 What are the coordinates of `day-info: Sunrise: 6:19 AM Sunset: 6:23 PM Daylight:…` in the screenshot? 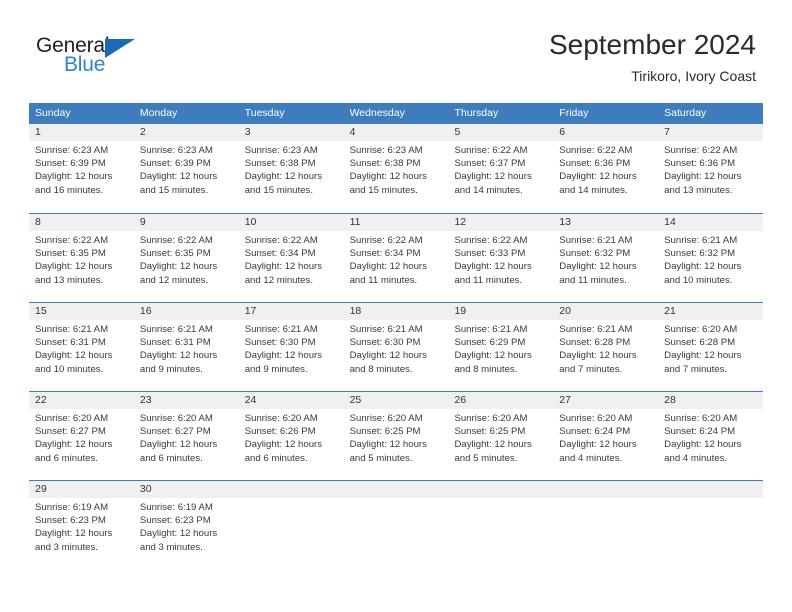 It's located at (81, 526).